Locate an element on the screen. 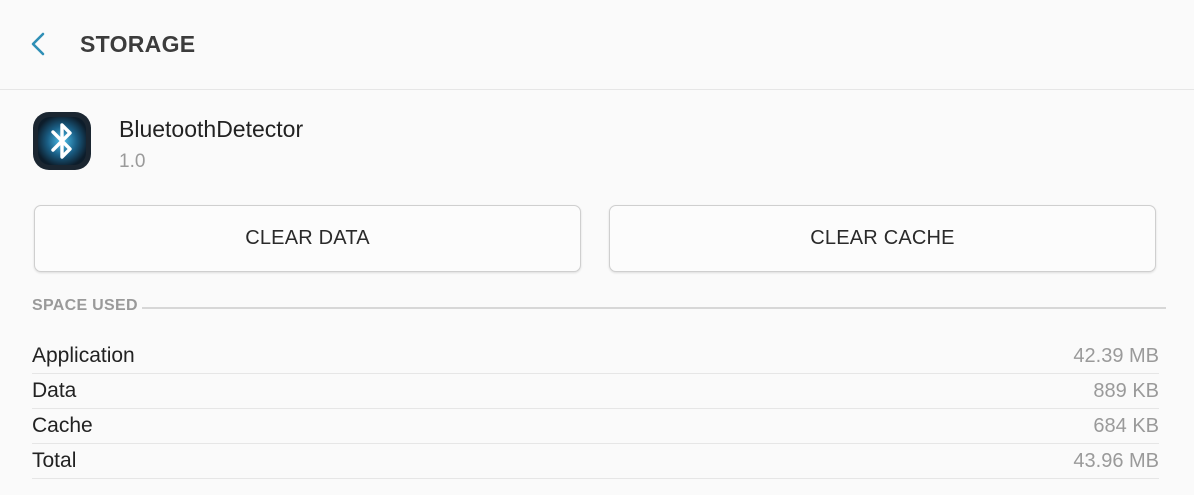 Image resolution: width=1194 pixels, height=495 pixels. space-used-header: SPACE USED is located at coordinates (85, 305).